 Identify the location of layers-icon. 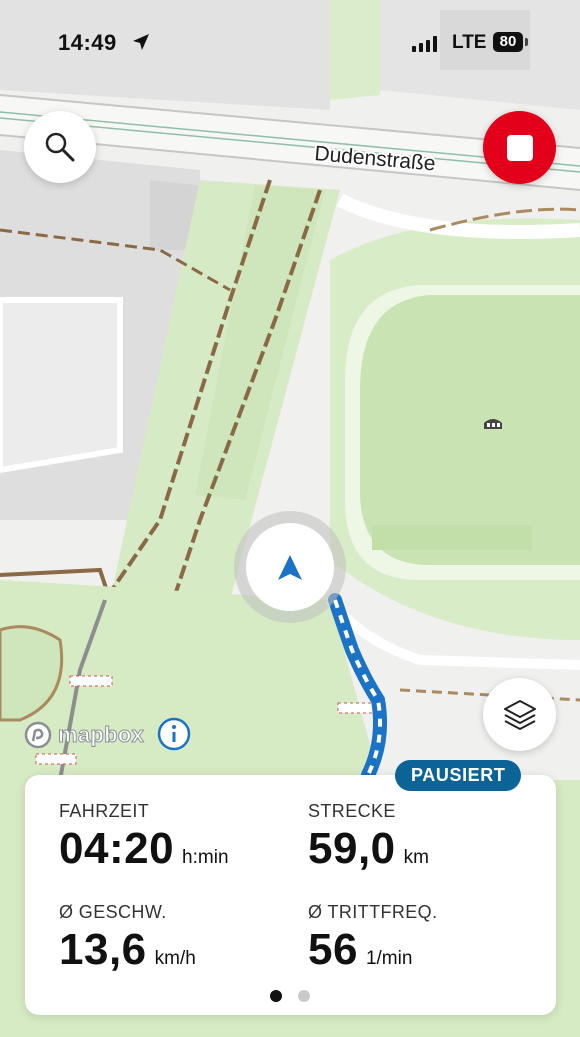
(519, 714).